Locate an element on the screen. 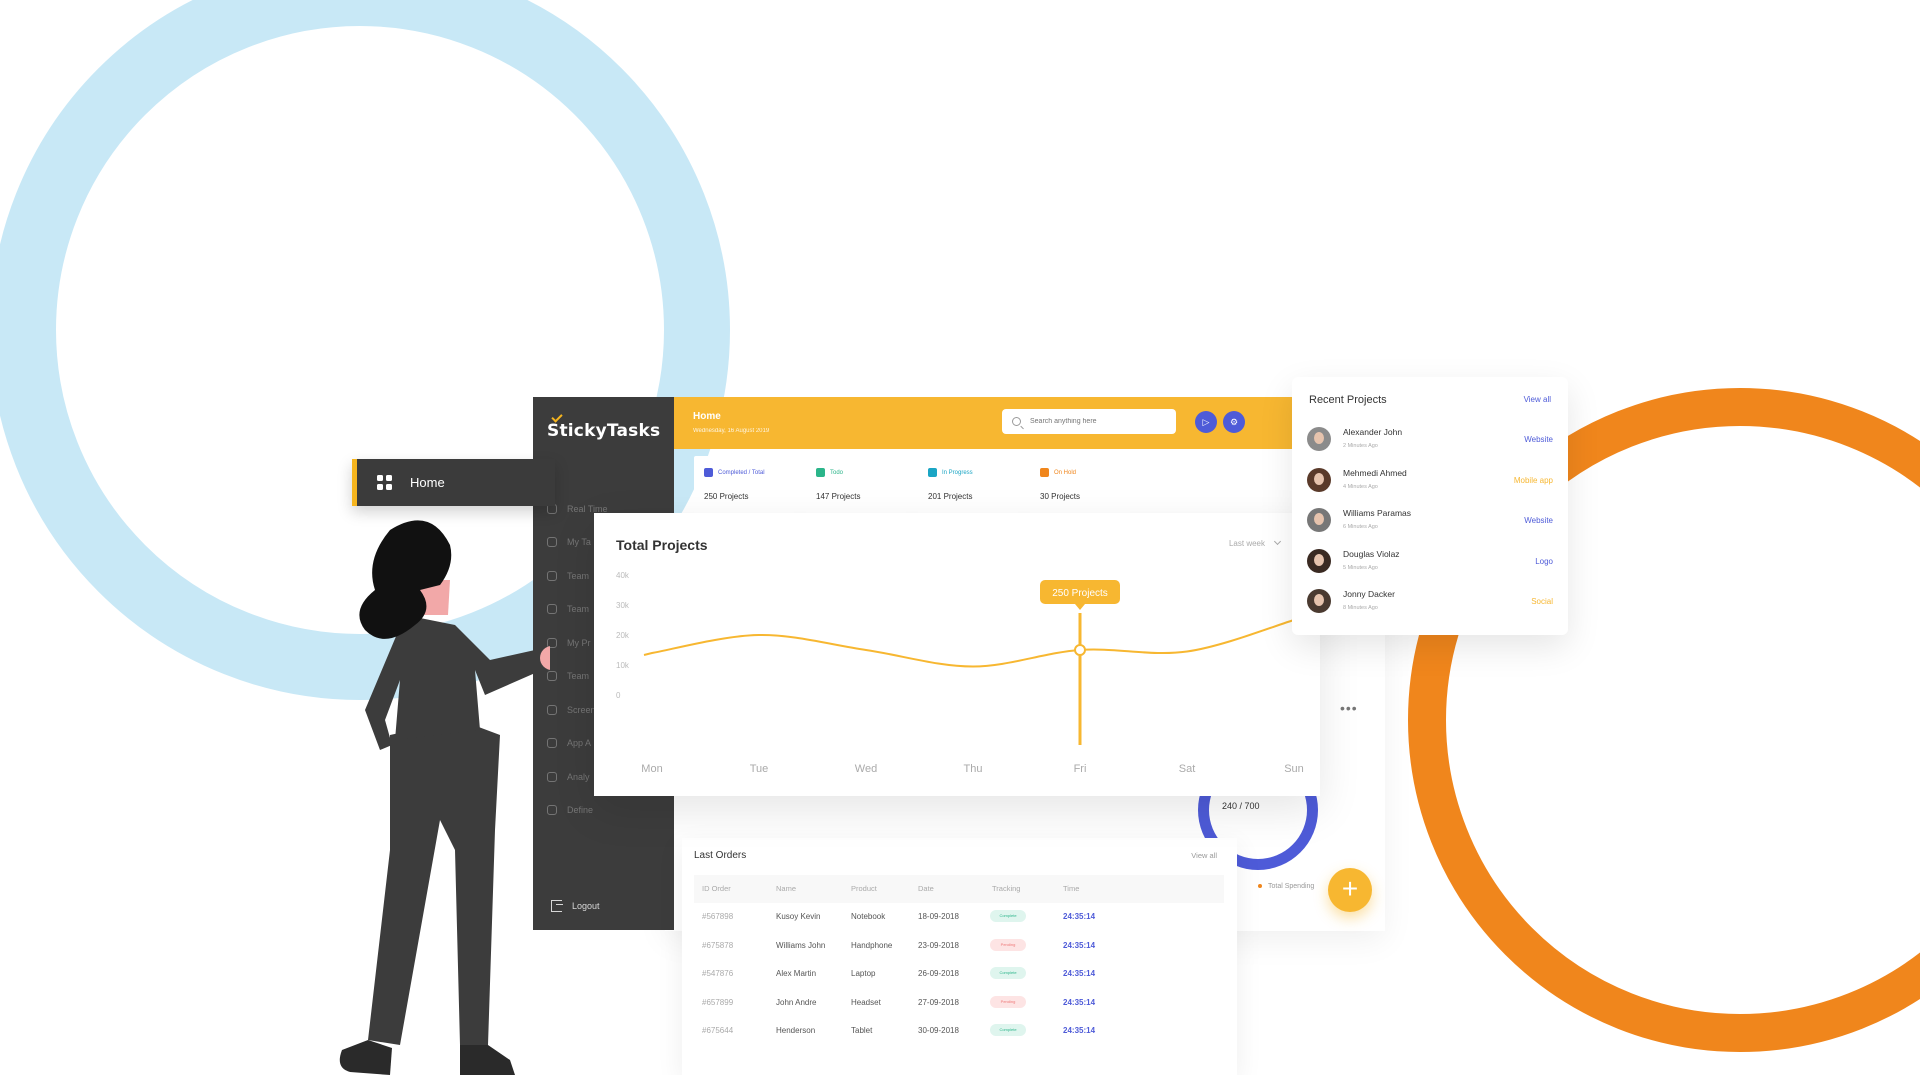  stat-card: Todo 147 Projects is located at coordinates (856, 485).